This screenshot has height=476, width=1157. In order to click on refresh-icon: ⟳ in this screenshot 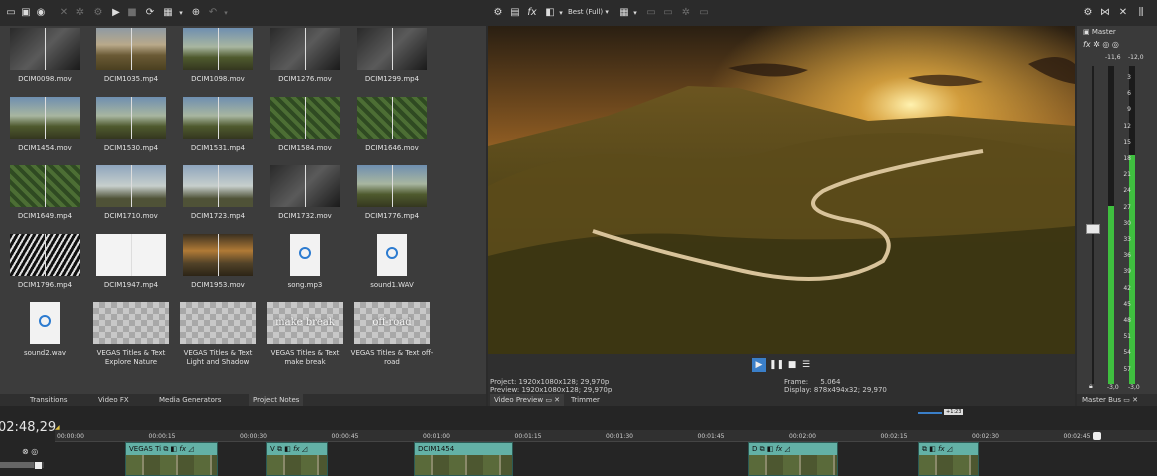, I will do `click(150, 13)`.